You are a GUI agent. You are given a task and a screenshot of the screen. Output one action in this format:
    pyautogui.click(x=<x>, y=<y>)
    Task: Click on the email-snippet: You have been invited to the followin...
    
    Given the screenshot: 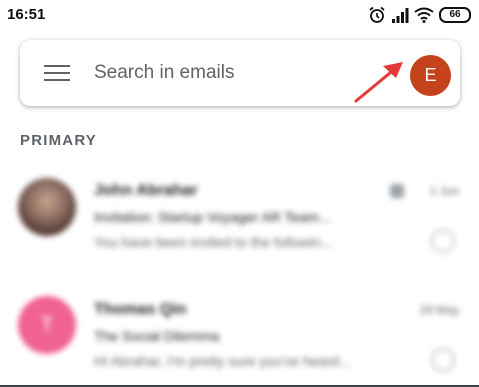 What is the action you would take?
    pyautogui.click(x=213, y=242)
    